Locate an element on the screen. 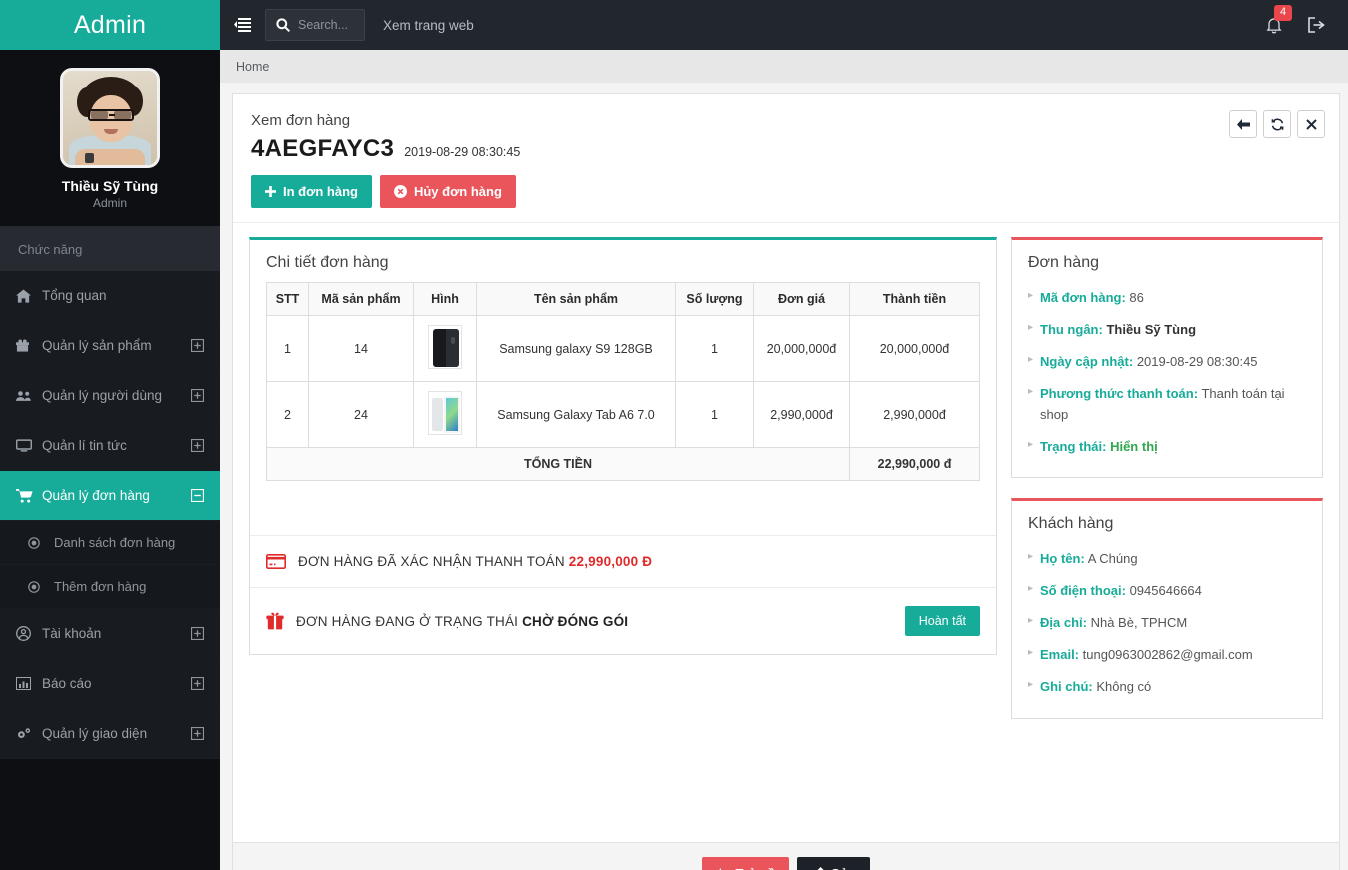 The height and width of the screenshot is (870, 1348). cell-so-luong: 1 is located at coordinates (714, 348).